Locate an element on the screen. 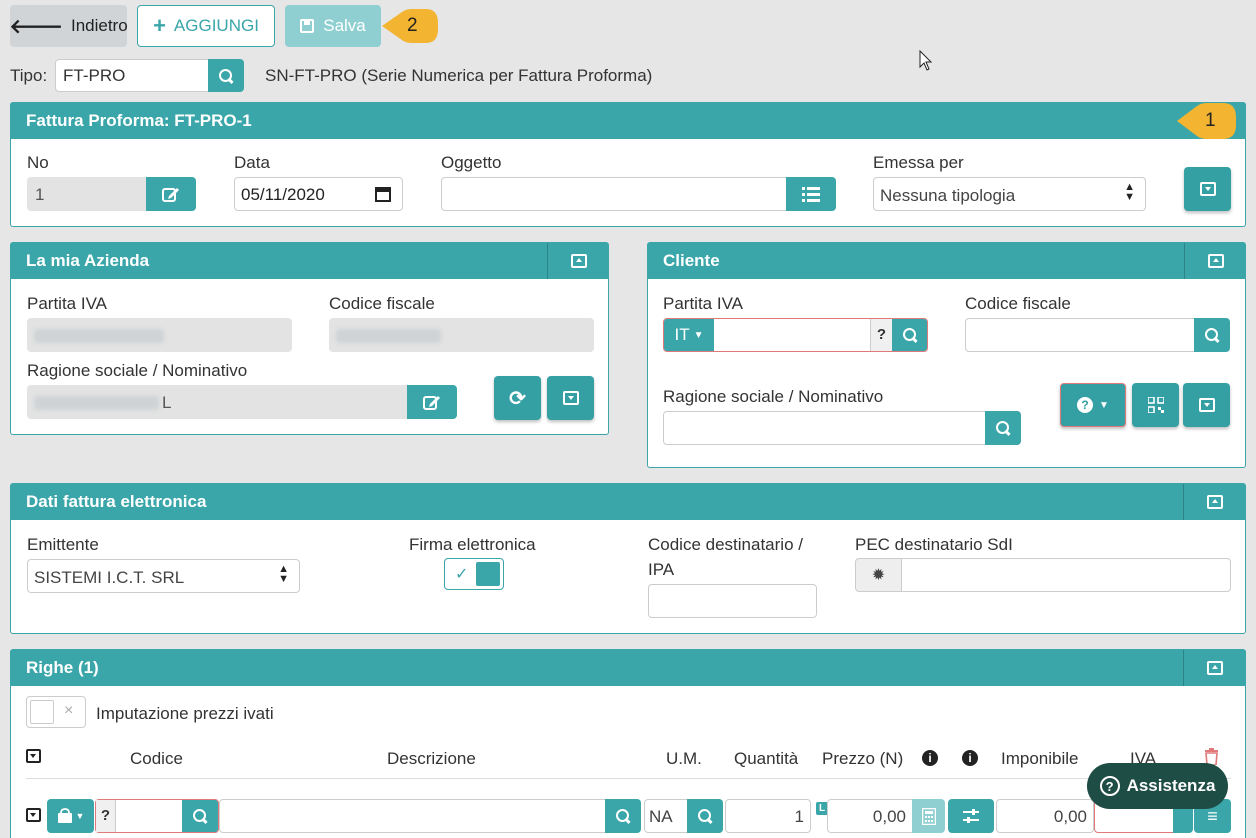  emessa-select: Nessuna tipologia ▲ ▼ is located at coordinates (1009, 194).